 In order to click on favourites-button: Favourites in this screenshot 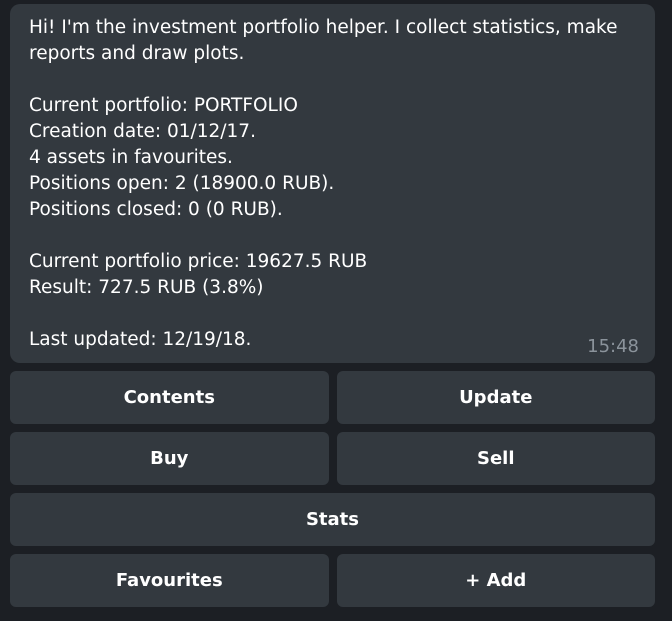, I will do `click(169, 580)`.